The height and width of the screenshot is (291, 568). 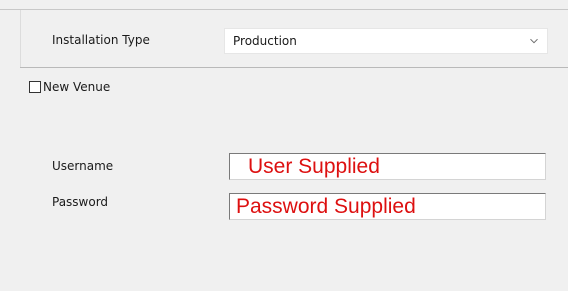 I want to click on username-value: User Supplied, so click(x=314, y=166).